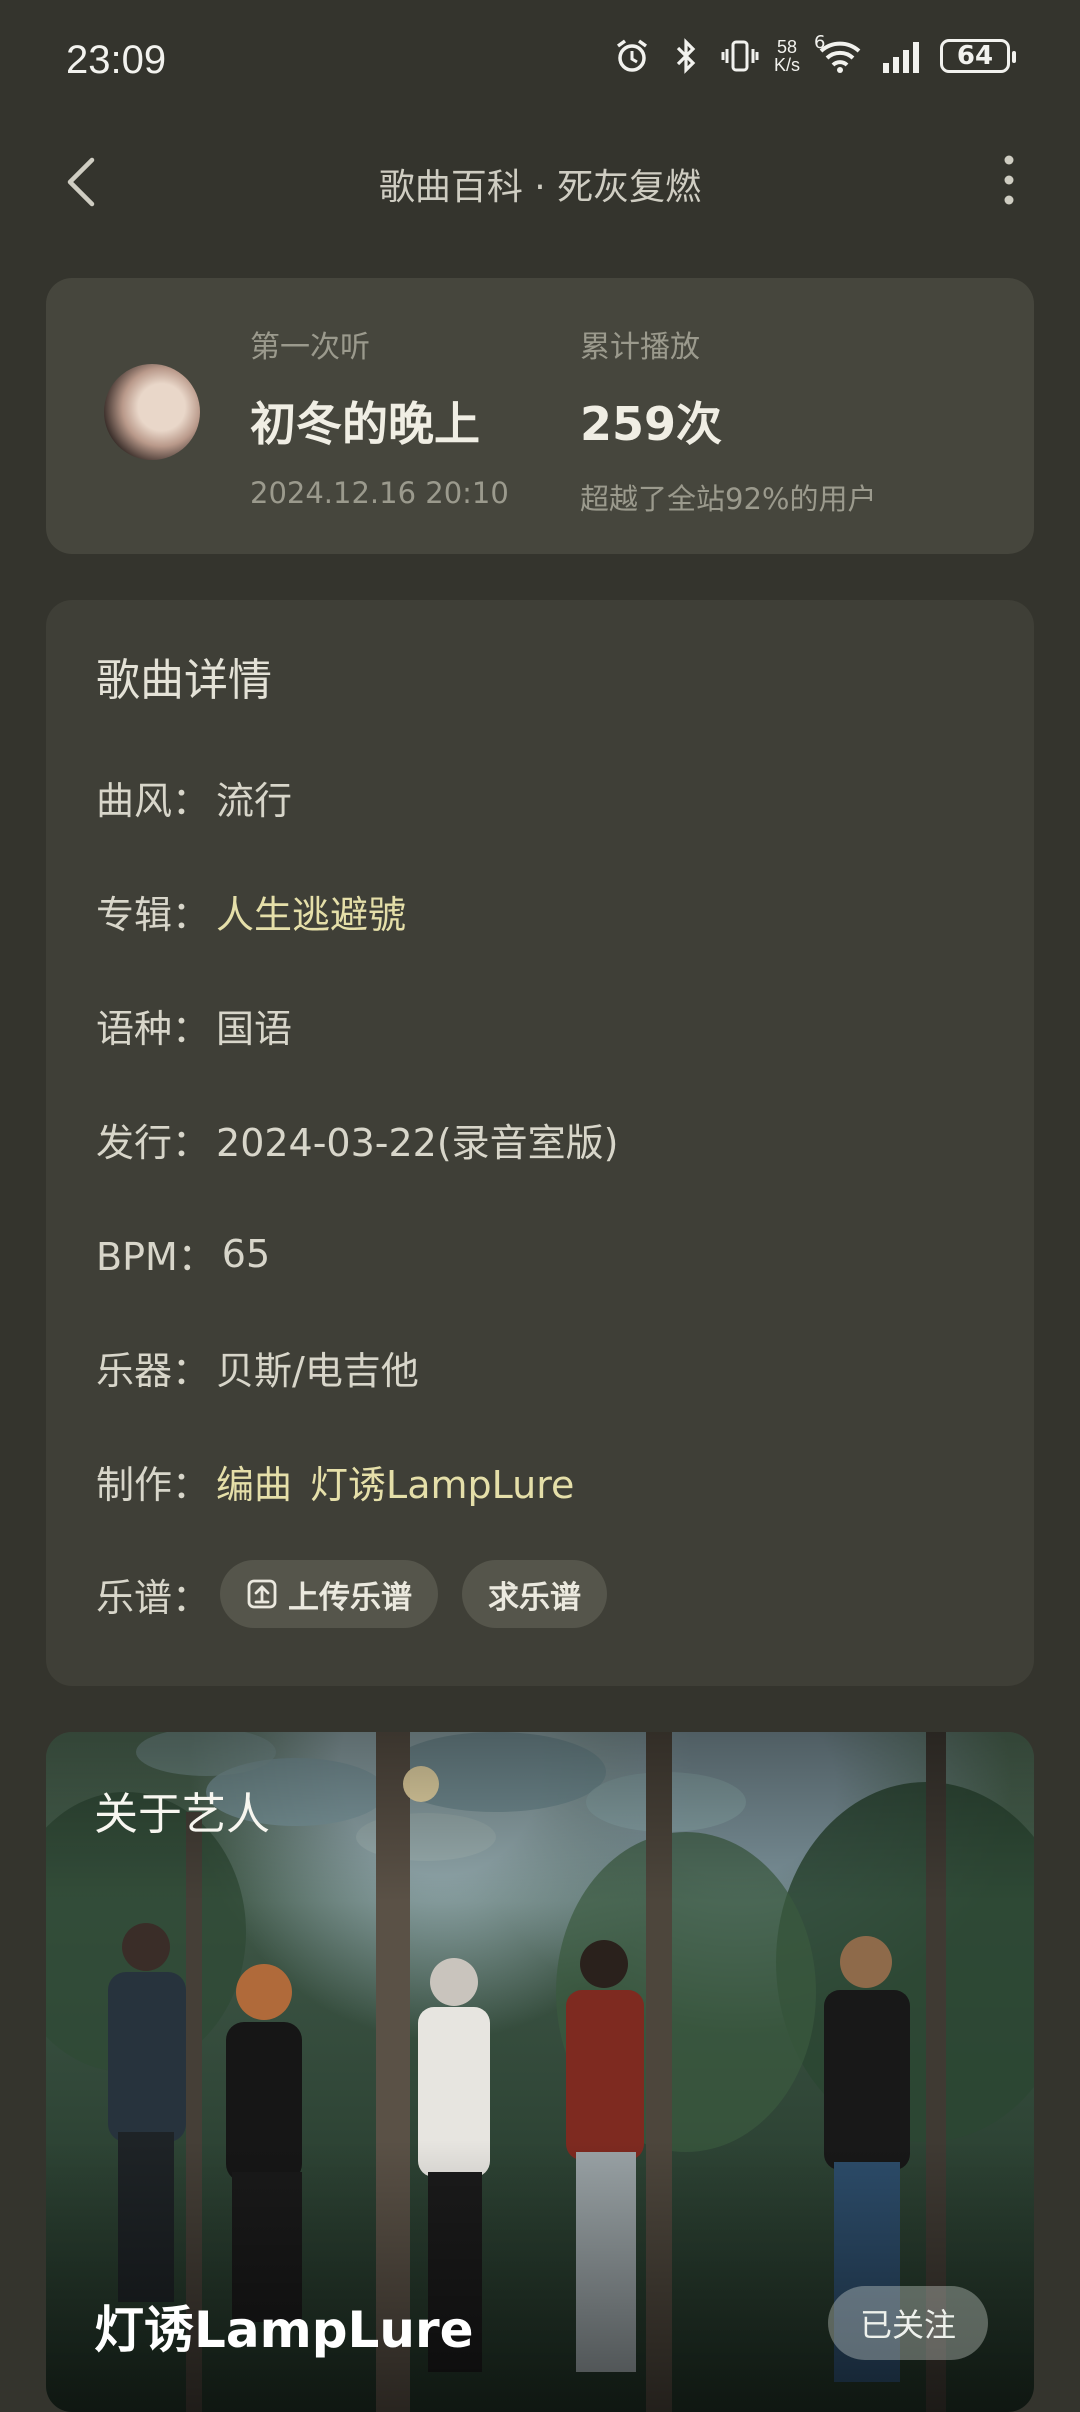  Describe the element at coordinates (417, 1143) in the screenshot. I see `detail-value: 2024-03-22(录音室版)` at that location.